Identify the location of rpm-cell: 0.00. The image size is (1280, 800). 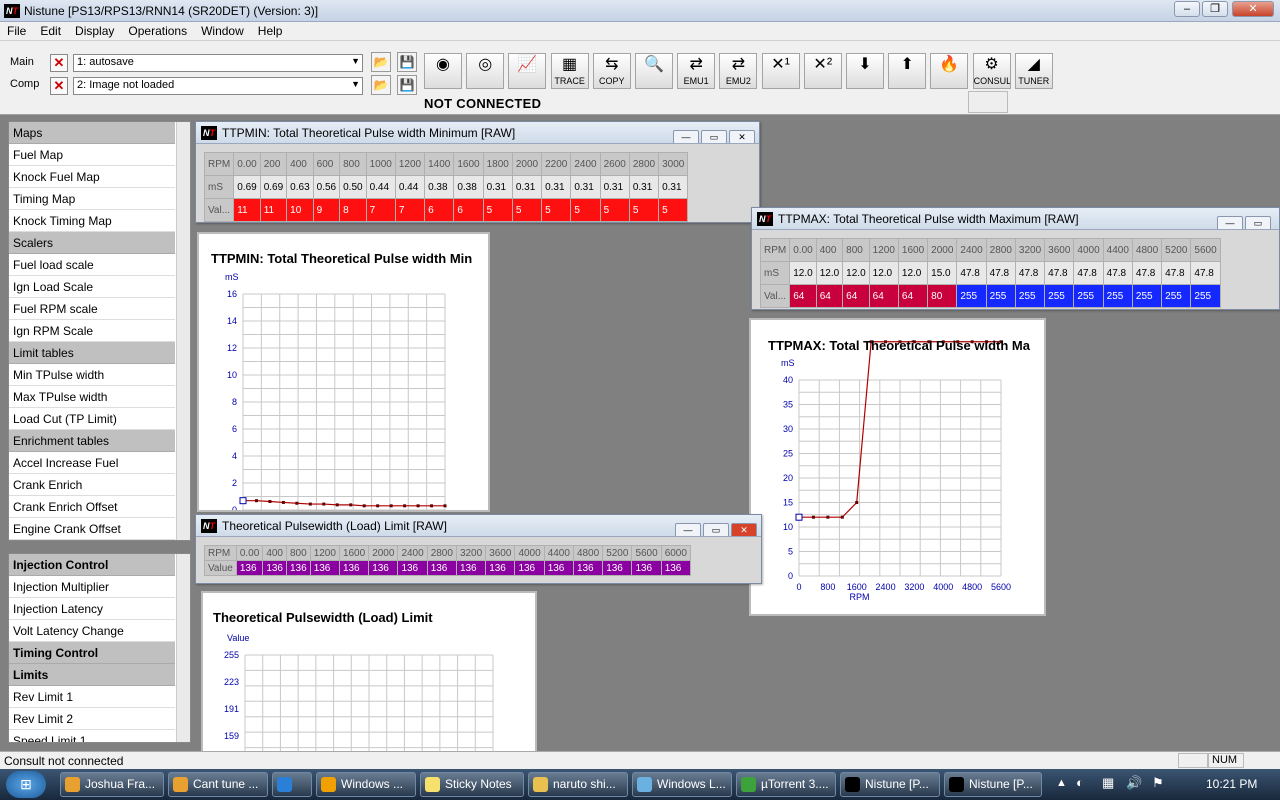
(249, 553).